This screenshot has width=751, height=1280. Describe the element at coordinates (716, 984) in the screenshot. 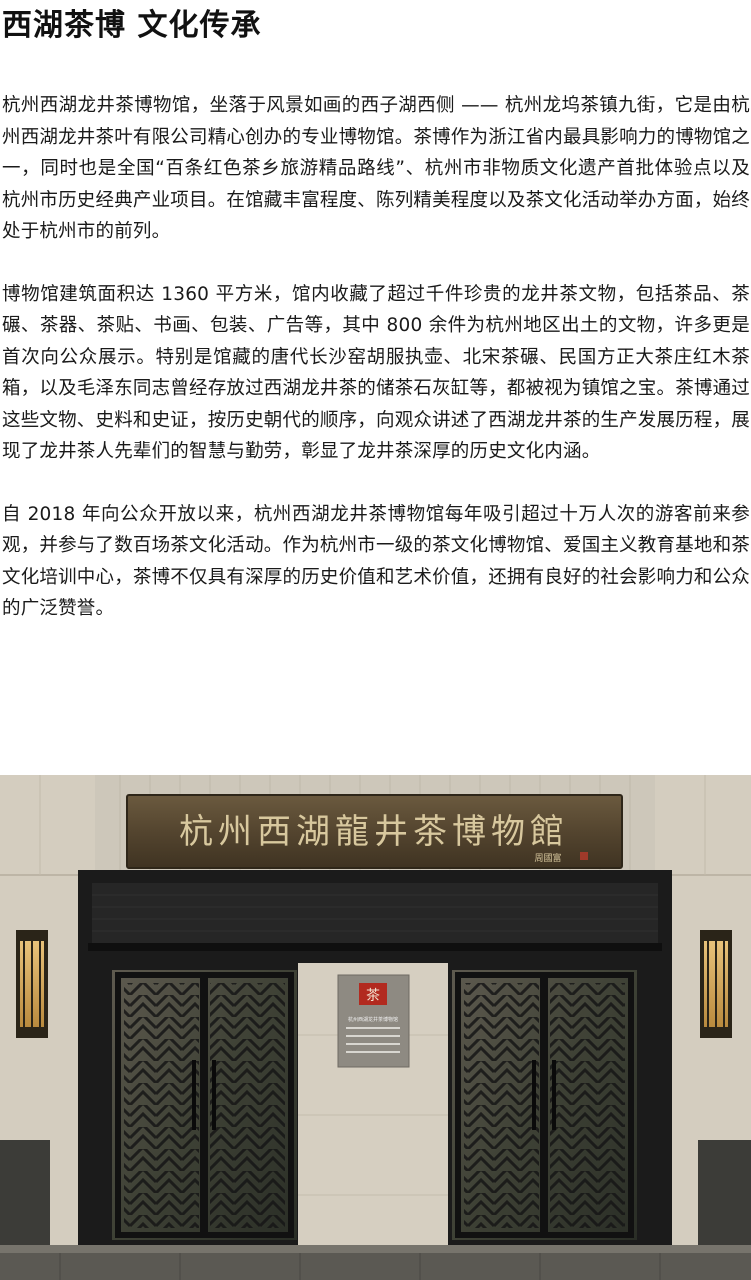

I see `right-wall-lamp` at that location.